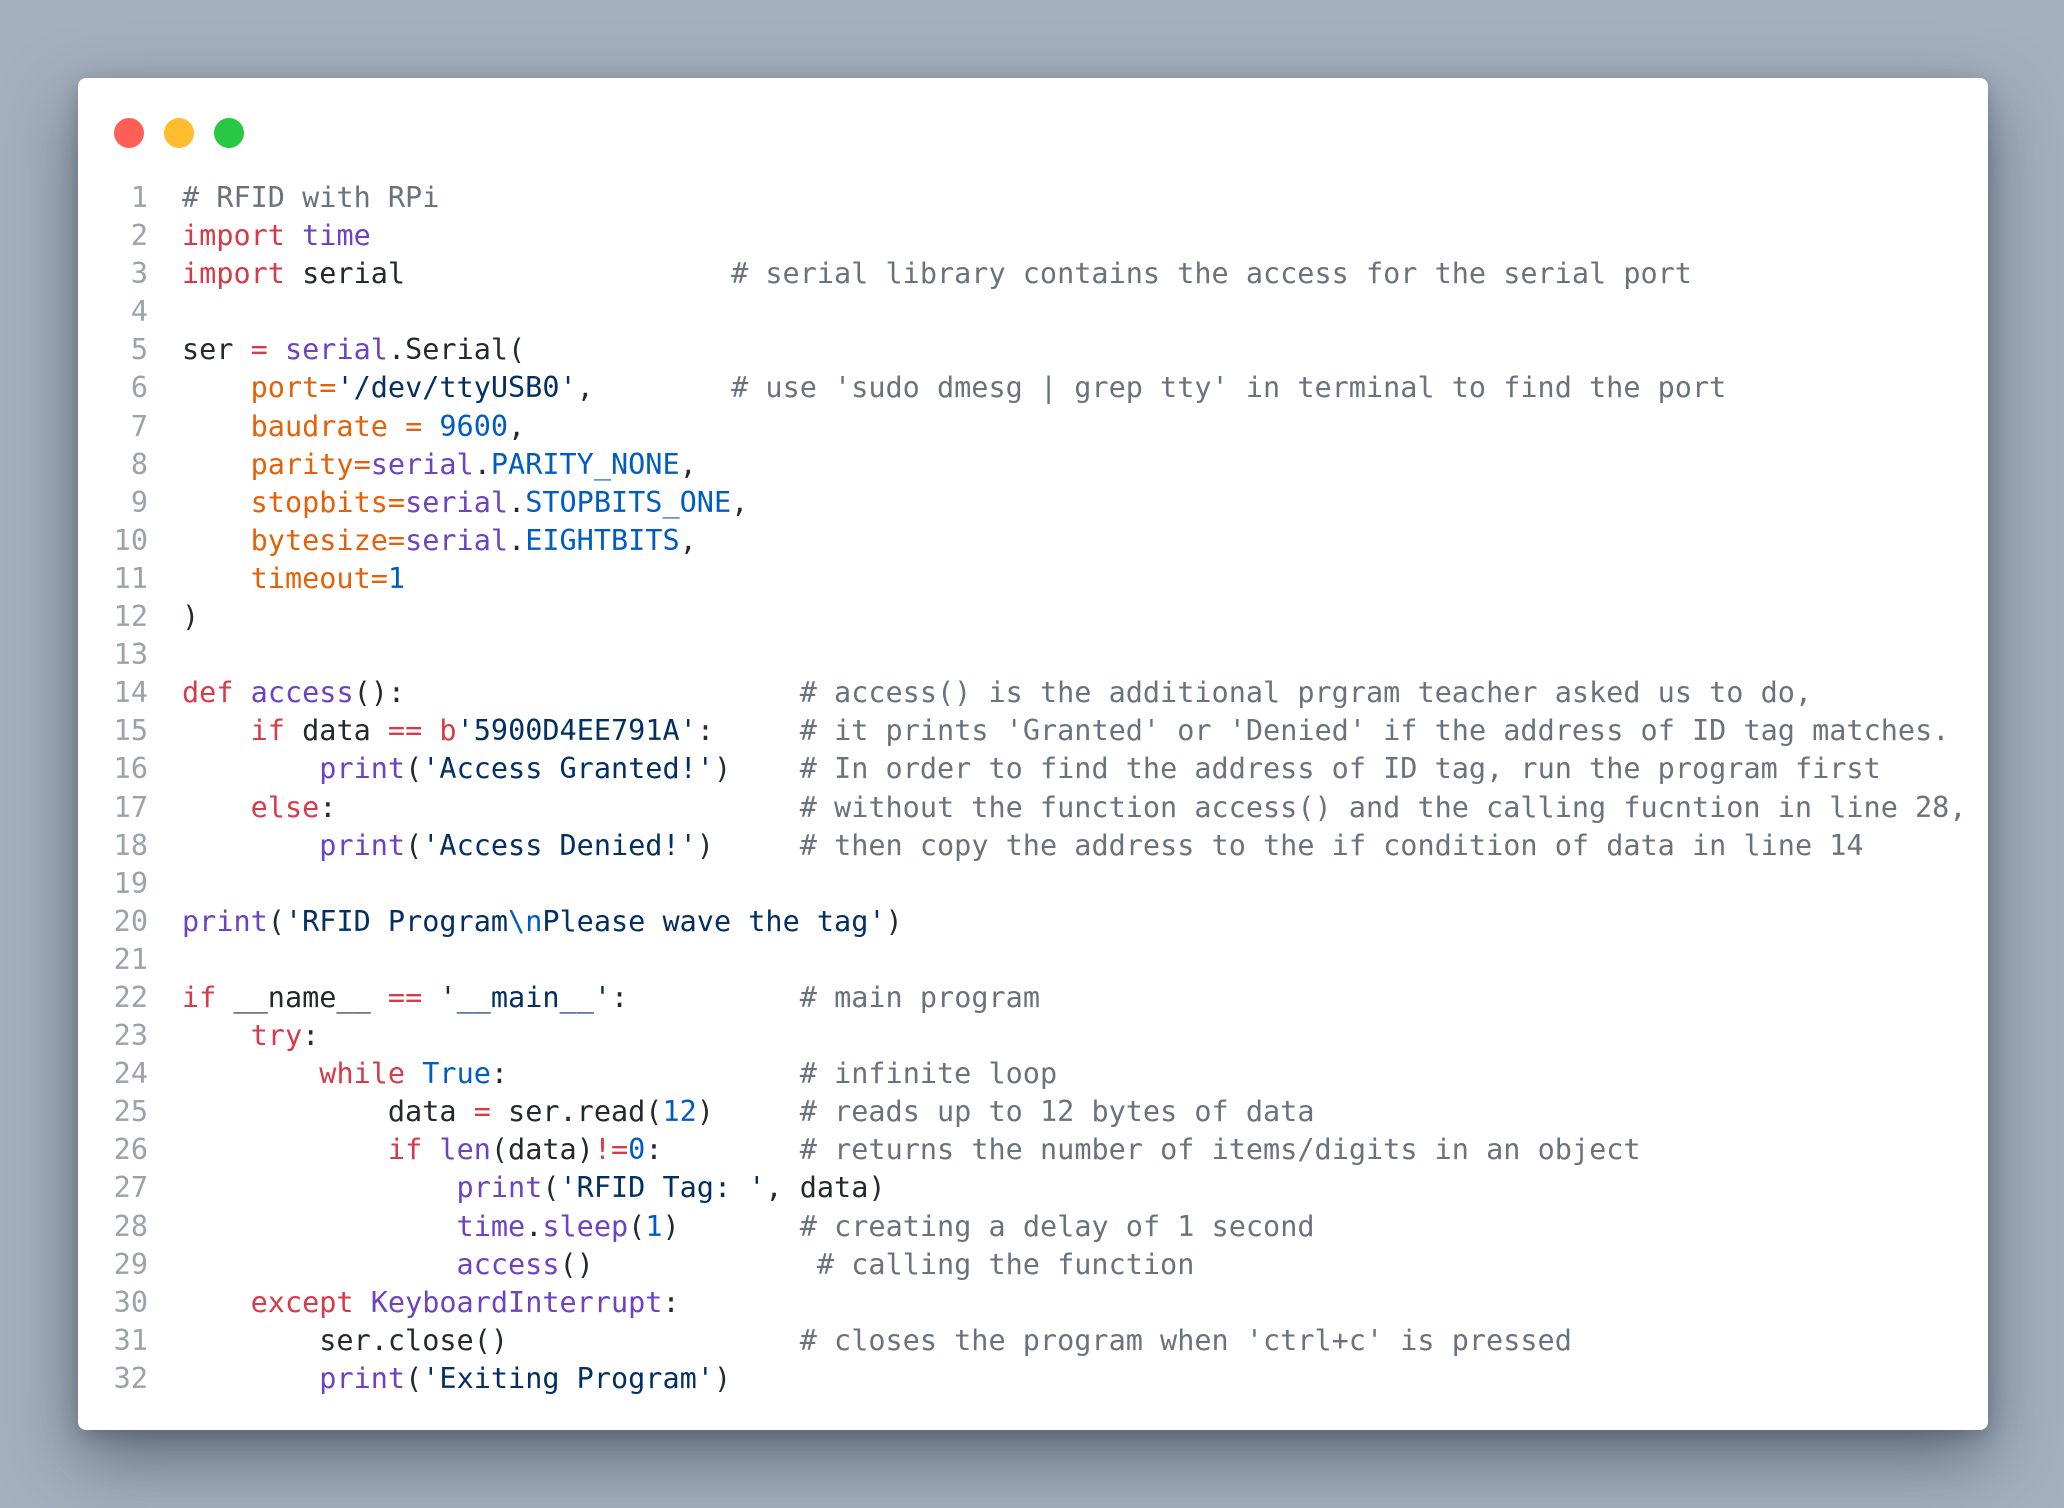 The width and height of the screenshot is (2064, 1508). What do you see at coordinates (328, 502) in the screenshot?
I see `code-token: stopbits=` at bounding box center [328, 502].